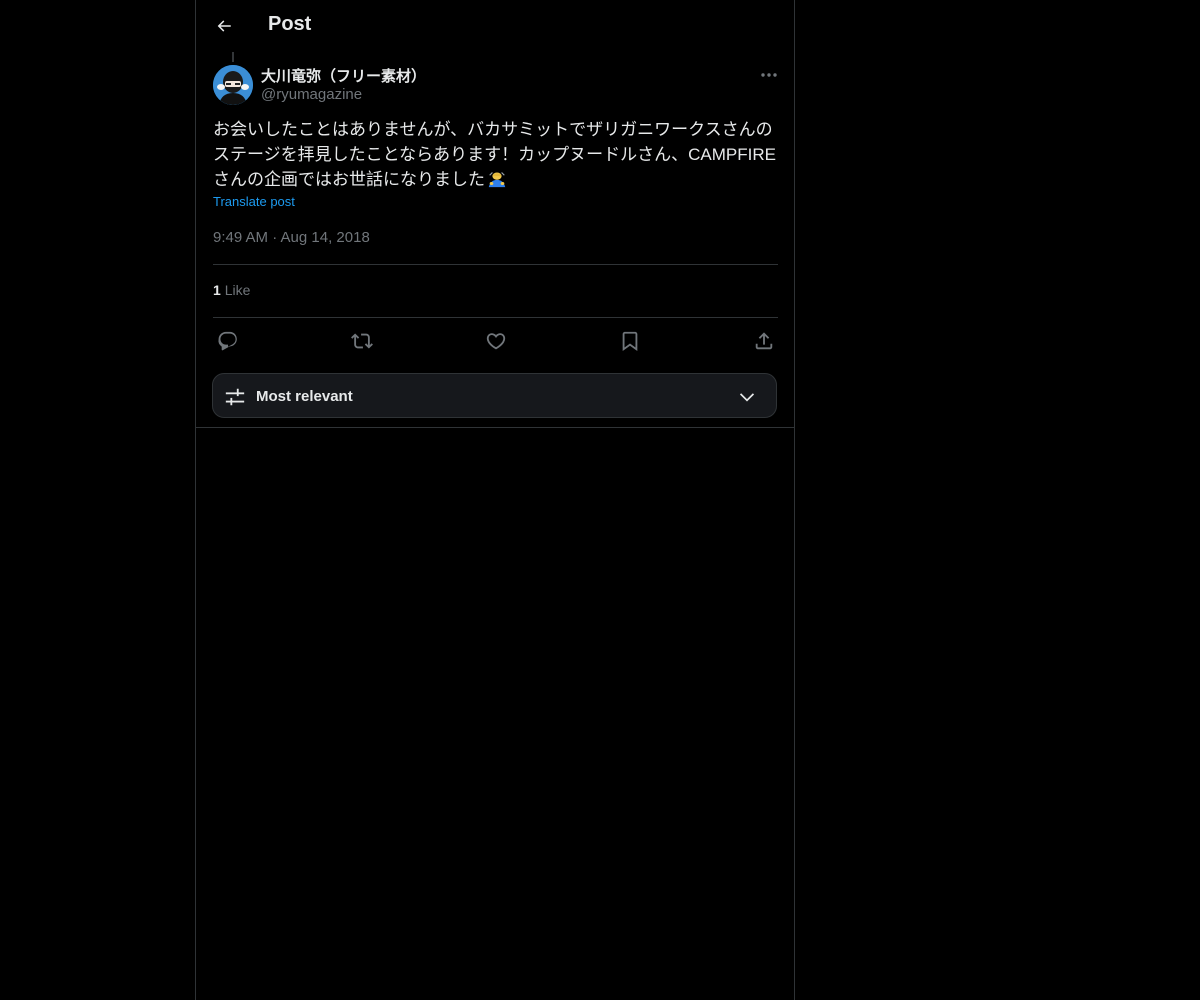  I want to click on sort-replies-dropdown: Most relevant, so click(494, 395).